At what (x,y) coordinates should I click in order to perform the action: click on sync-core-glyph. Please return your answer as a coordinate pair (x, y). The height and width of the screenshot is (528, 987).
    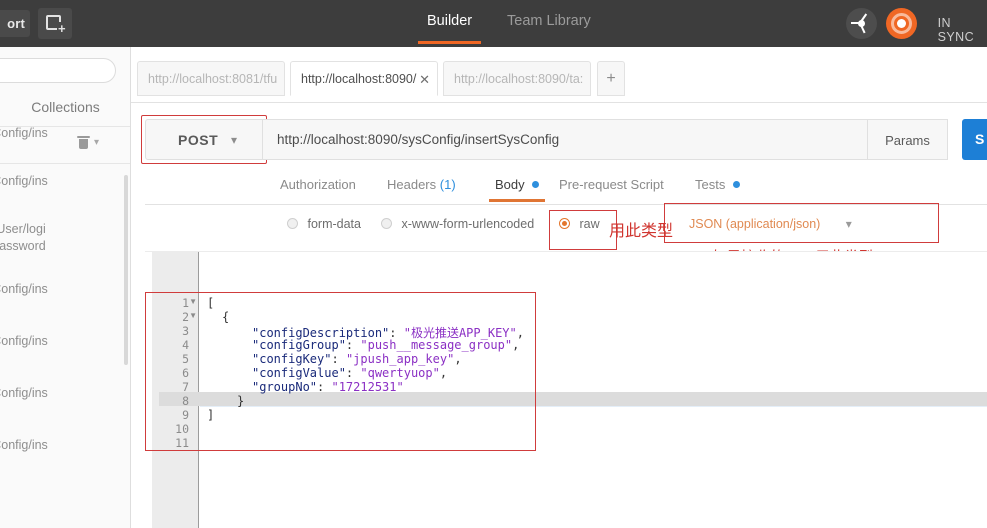
    Looking at the image, I should click on (901, 23).